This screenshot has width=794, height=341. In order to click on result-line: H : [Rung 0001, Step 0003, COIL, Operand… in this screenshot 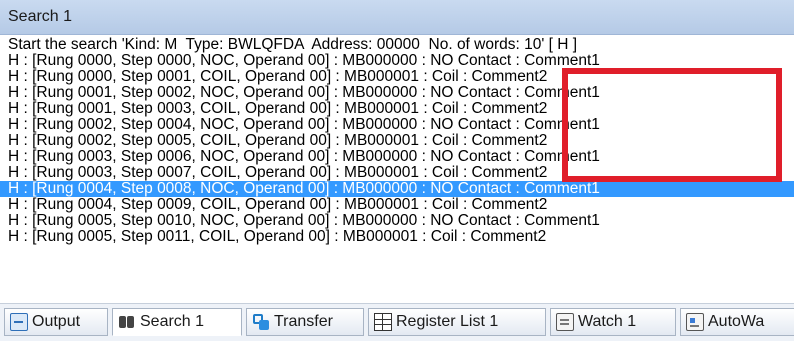, I will do `click(397, 109)`.